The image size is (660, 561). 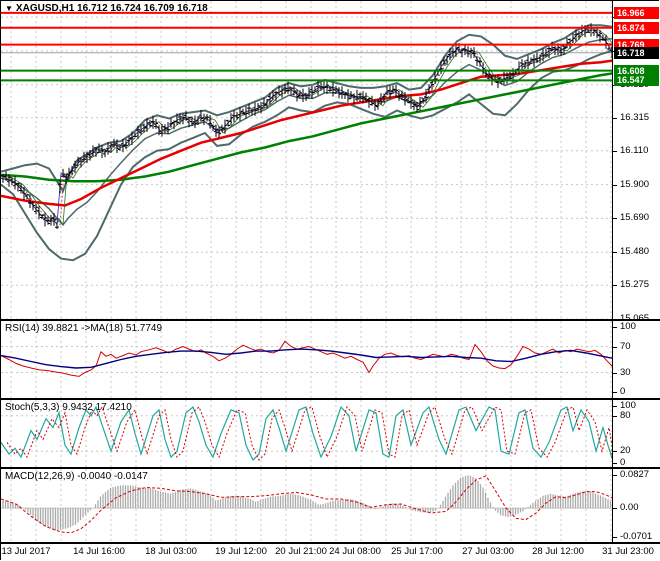 I want to click on symbol-dropdown-icon: ▼, so click(x=9, y=8).